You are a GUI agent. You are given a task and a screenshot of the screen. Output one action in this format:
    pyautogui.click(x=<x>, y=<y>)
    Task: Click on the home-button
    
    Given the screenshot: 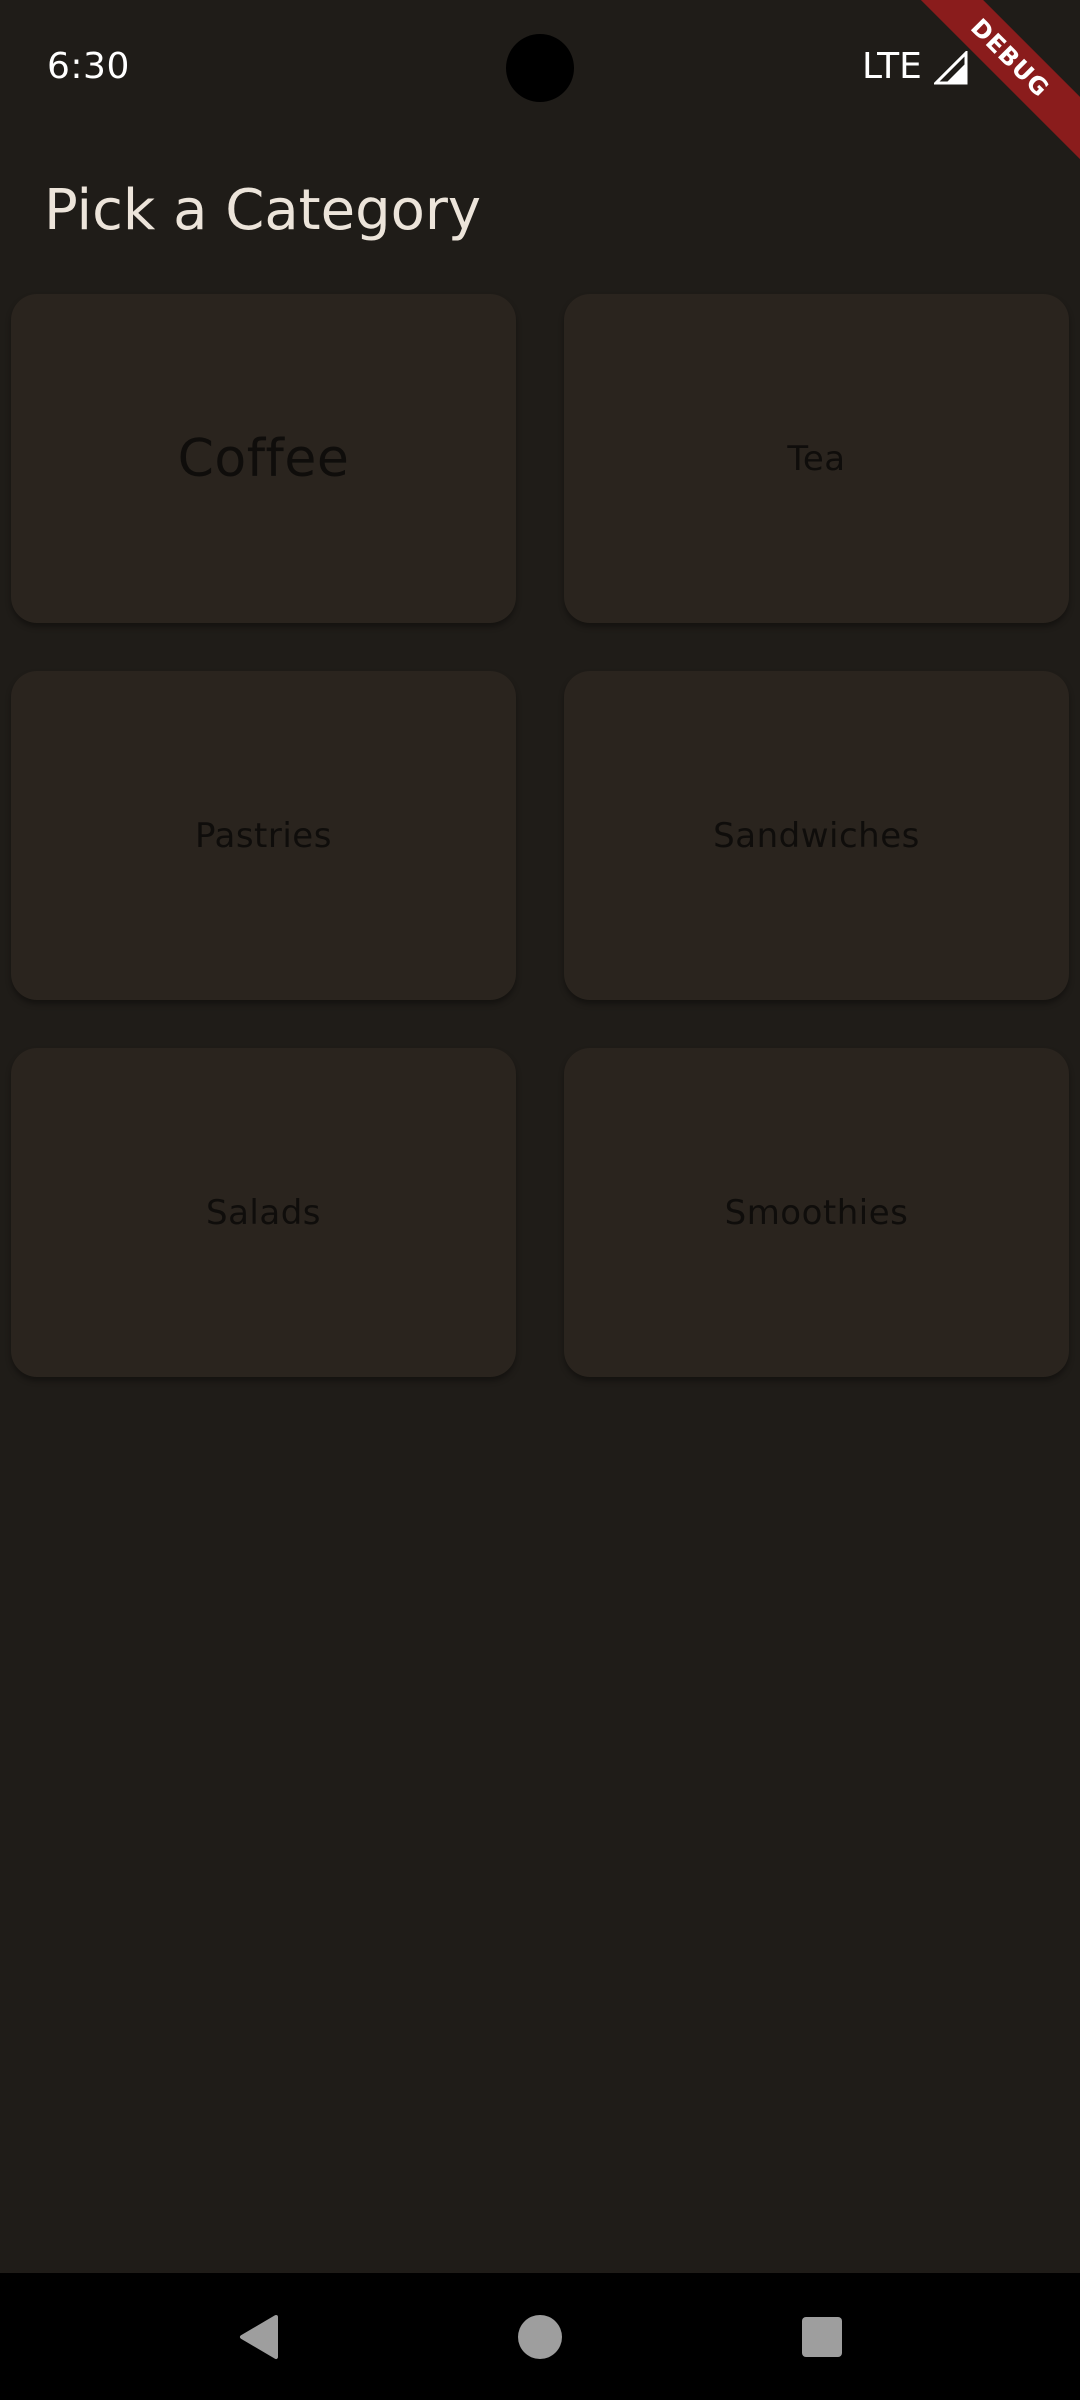 What is the action you would take?
    pyautogui.click(x=540, y=2336)
    